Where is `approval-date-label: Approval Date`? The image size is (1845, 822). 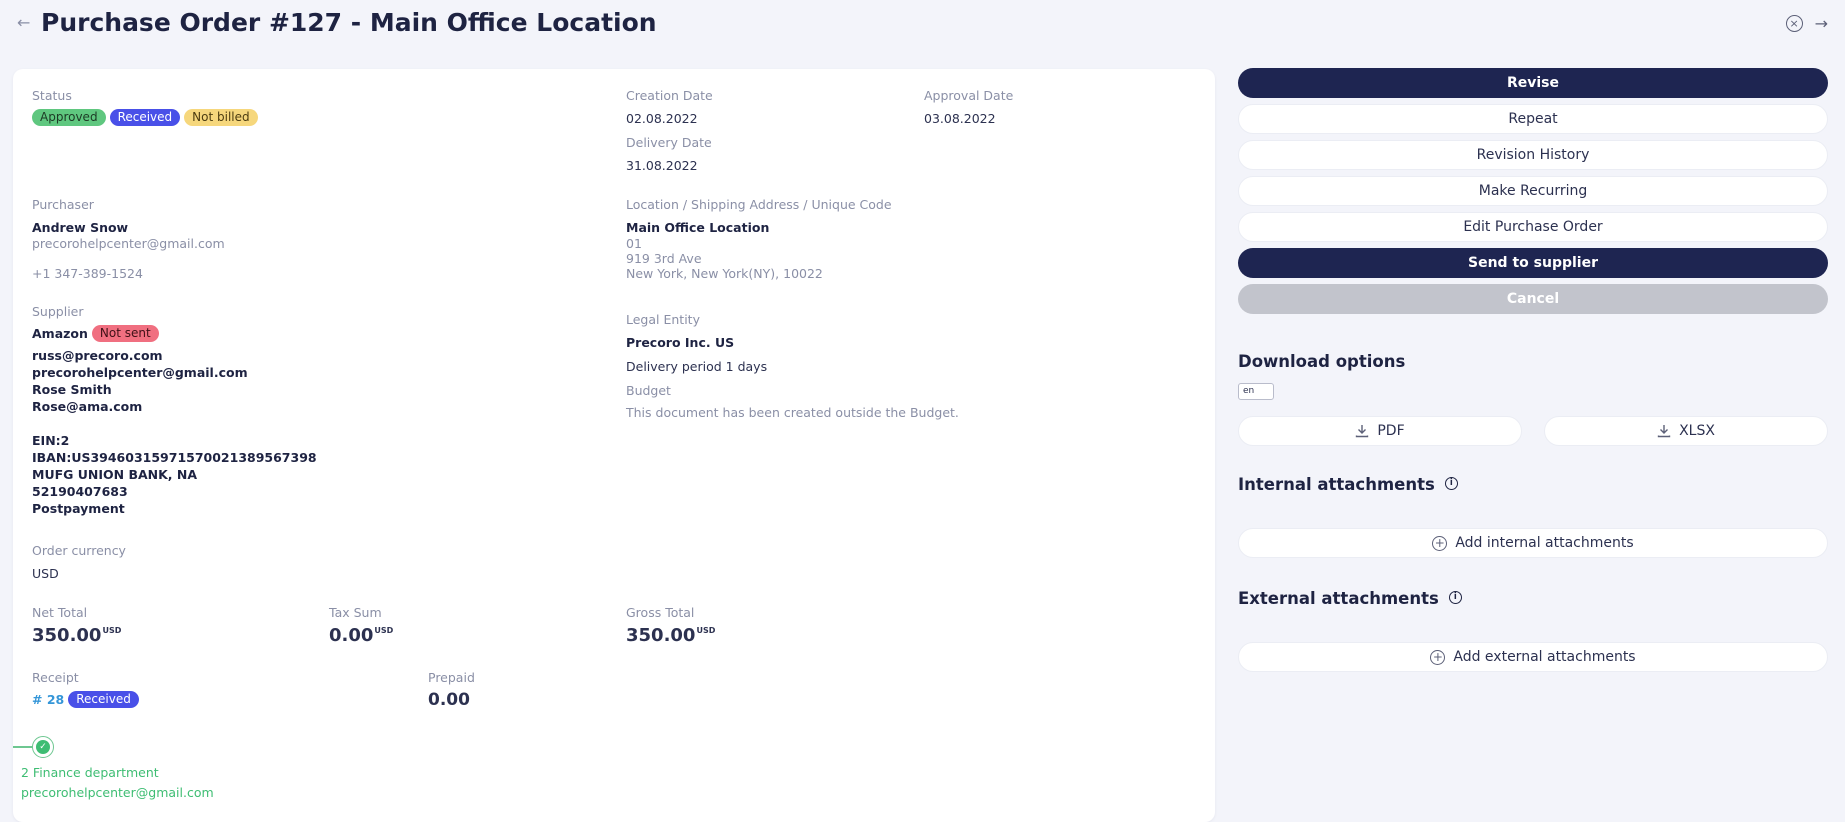
approval-date-label: Approval Date is located at coordinates (969, 95).